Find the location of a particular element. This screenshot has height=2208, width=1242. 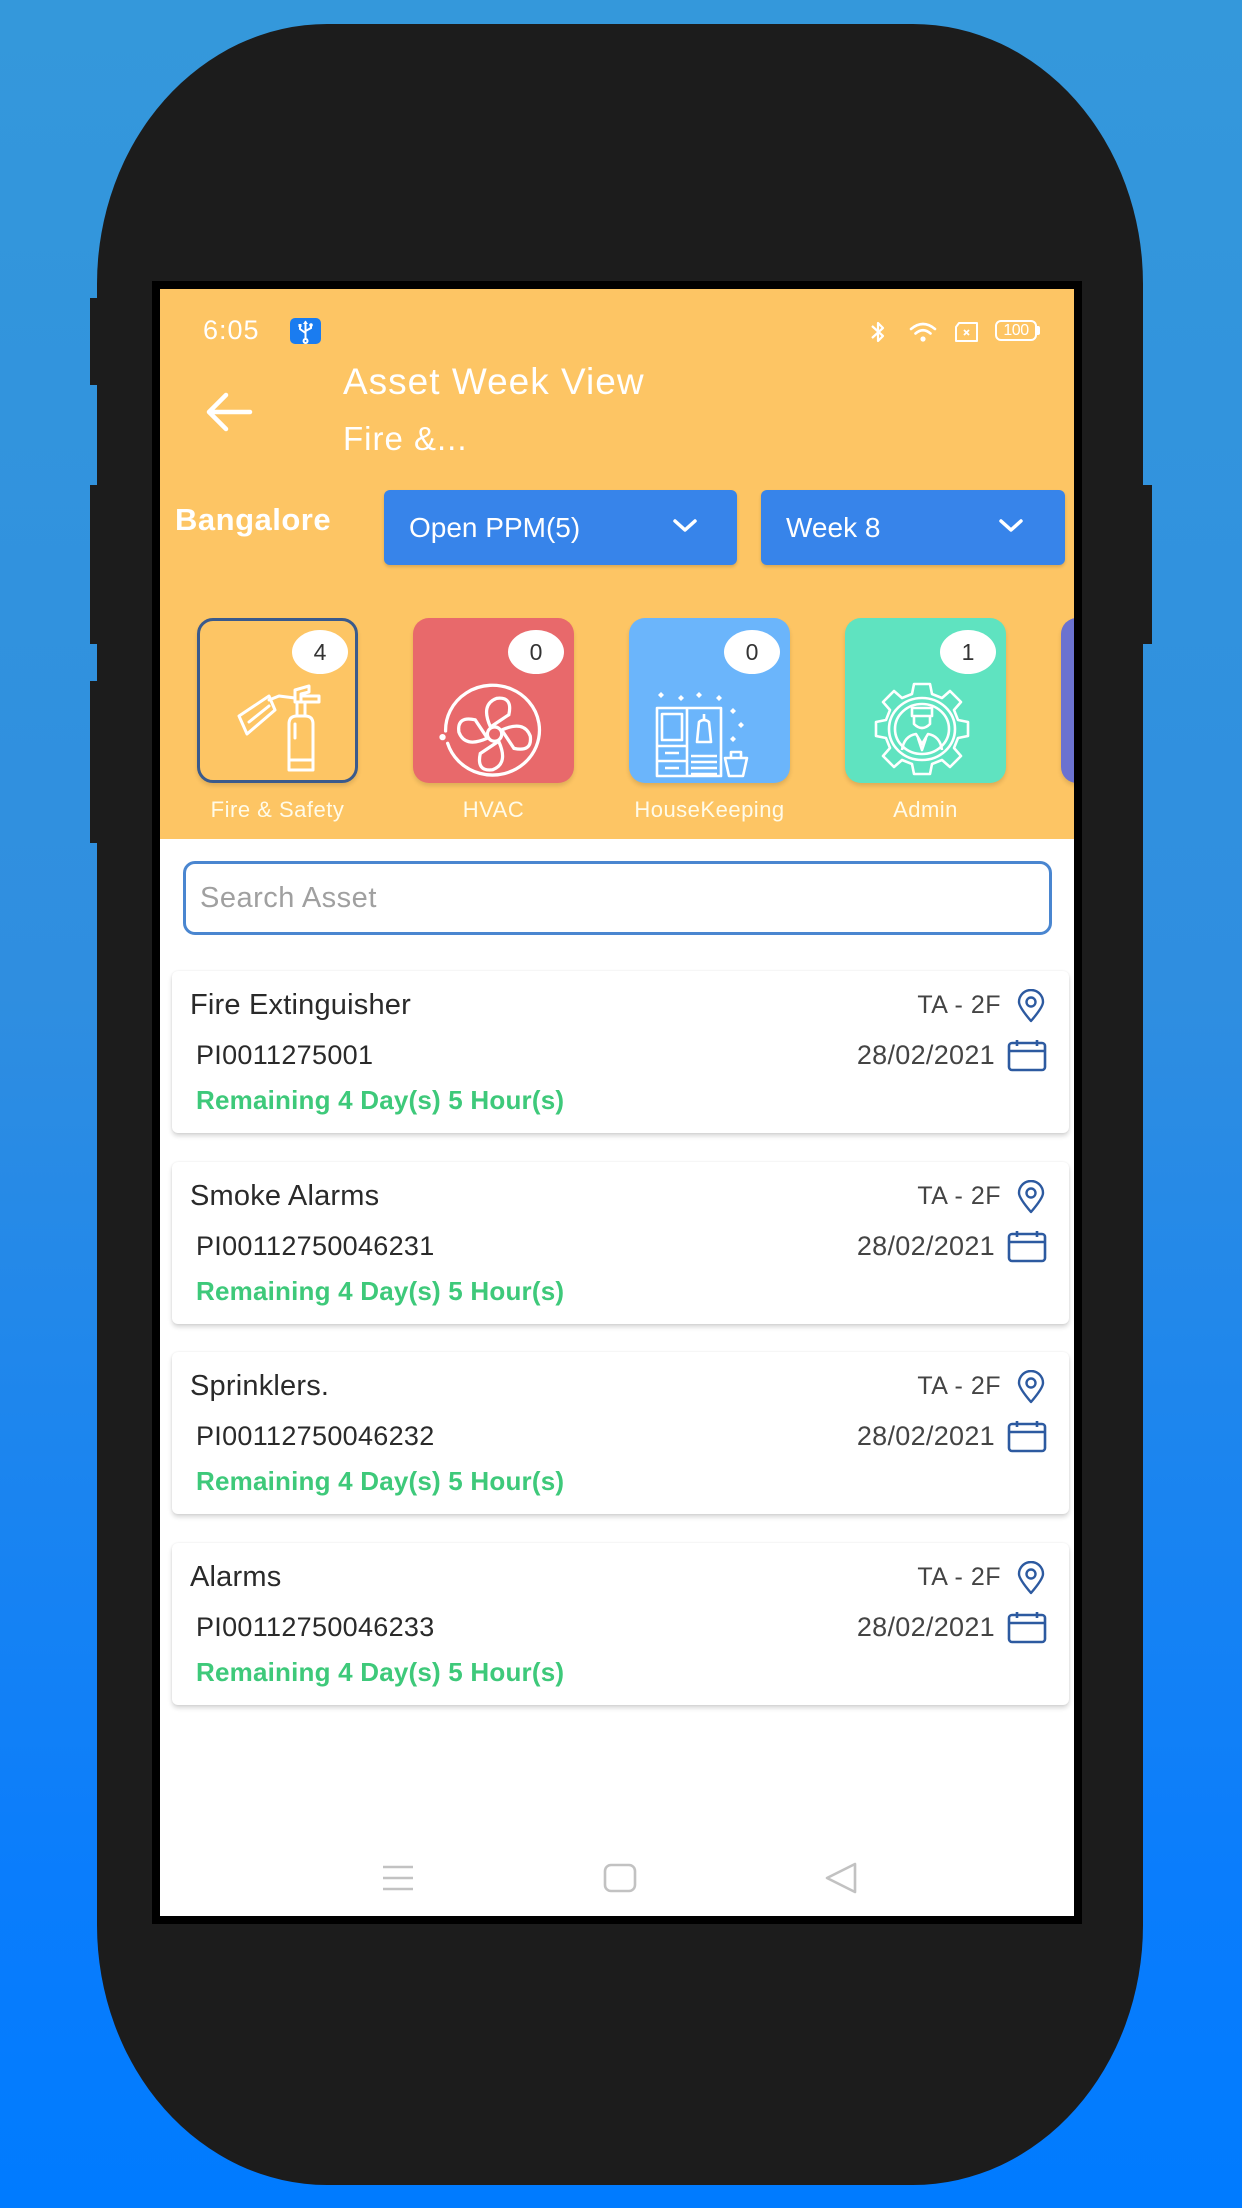

status-dropdown: Open PPM(5) is located at coordinates (560, 527).